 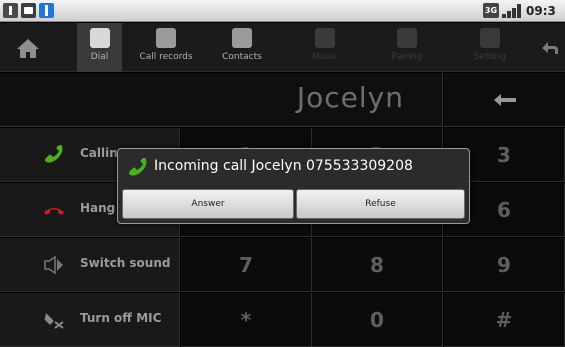 I want to click on refuse-button: Refuse, so click(x=380, y=204).